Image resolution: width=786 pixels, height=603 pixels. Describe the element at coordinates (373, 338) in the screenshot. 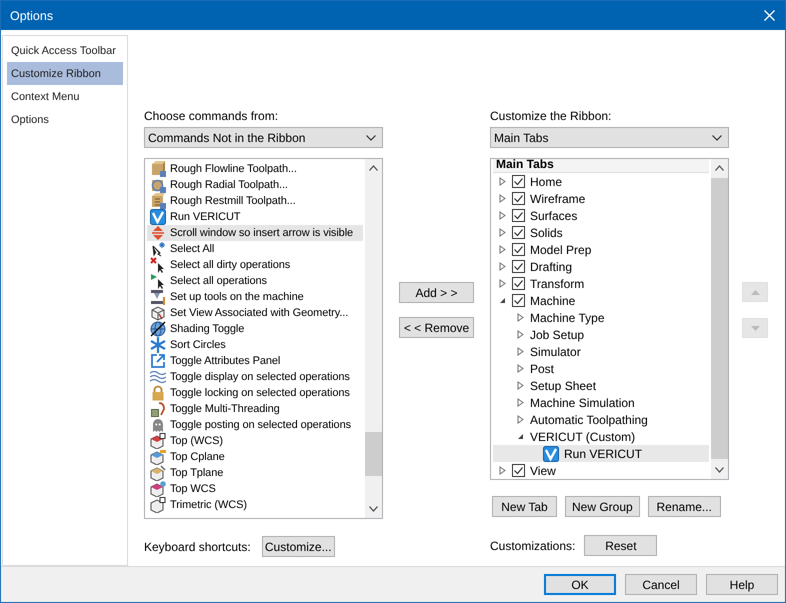

I see `scrollbar` at that location.